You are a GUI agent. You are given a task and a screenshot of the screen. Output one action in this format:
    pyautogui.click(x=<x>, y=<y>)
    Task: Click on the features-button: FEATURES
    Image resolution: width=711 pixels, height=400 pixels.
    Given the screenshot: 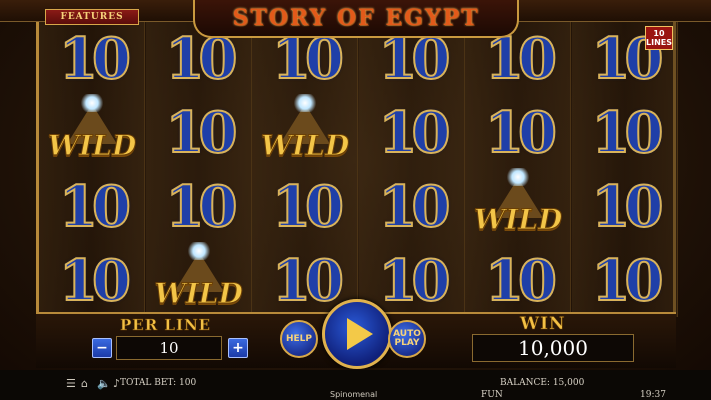 What is the action you would take?
    pyautogui.click(x=92, y=17)
    